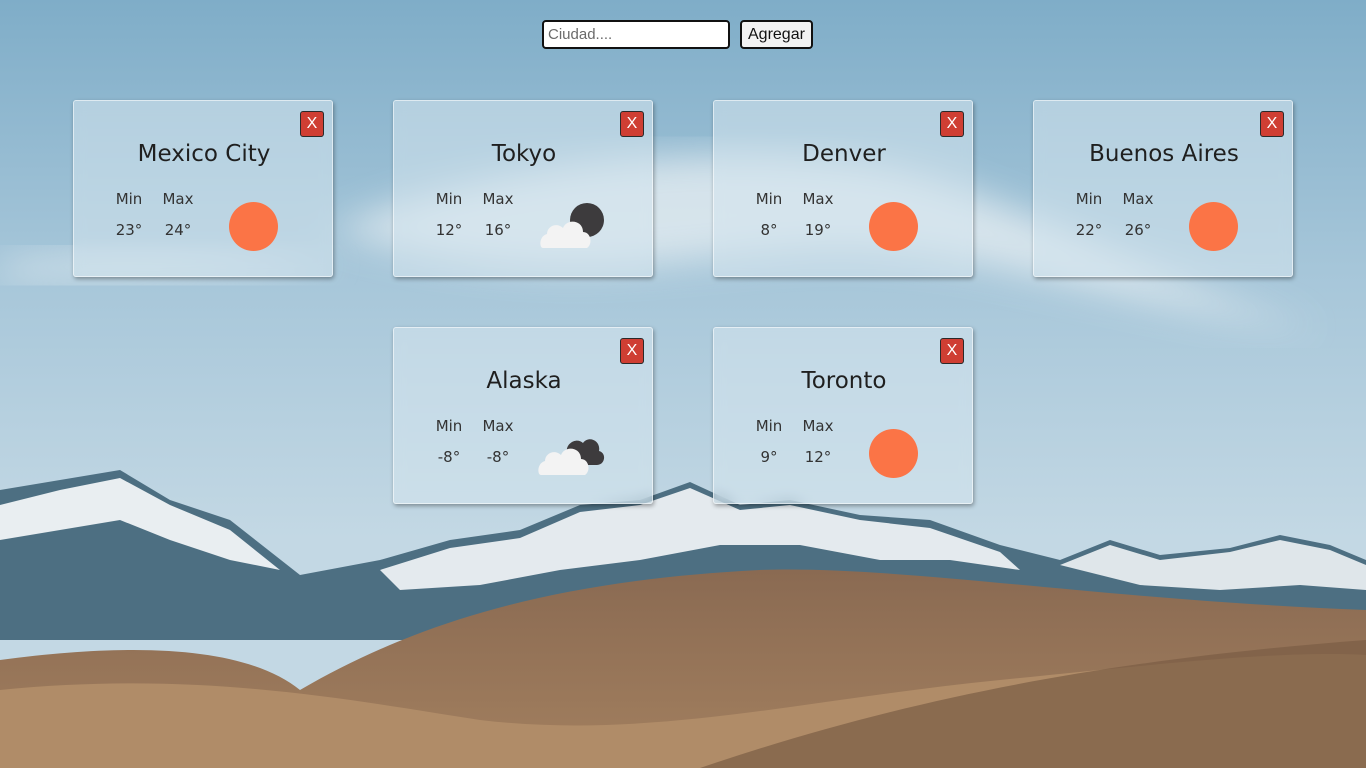 This screenshot has height=768, width=1366. I want to click on search-bar: Agregar, so click(677, 34).